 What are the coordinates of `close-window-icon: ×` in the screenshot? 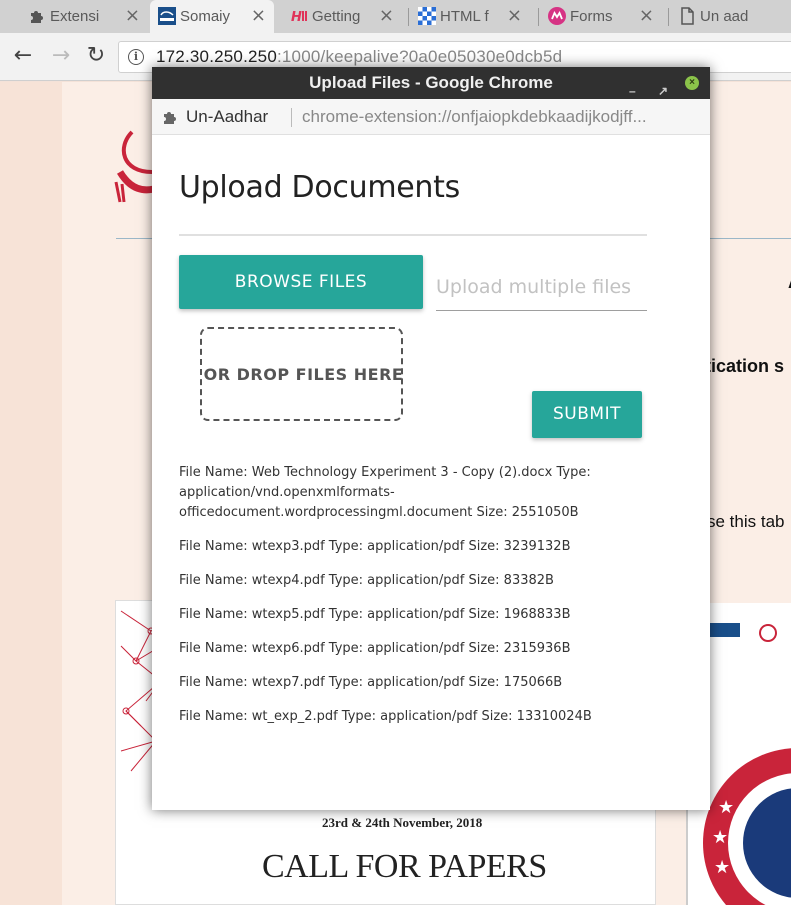 It's located at (692, 83).